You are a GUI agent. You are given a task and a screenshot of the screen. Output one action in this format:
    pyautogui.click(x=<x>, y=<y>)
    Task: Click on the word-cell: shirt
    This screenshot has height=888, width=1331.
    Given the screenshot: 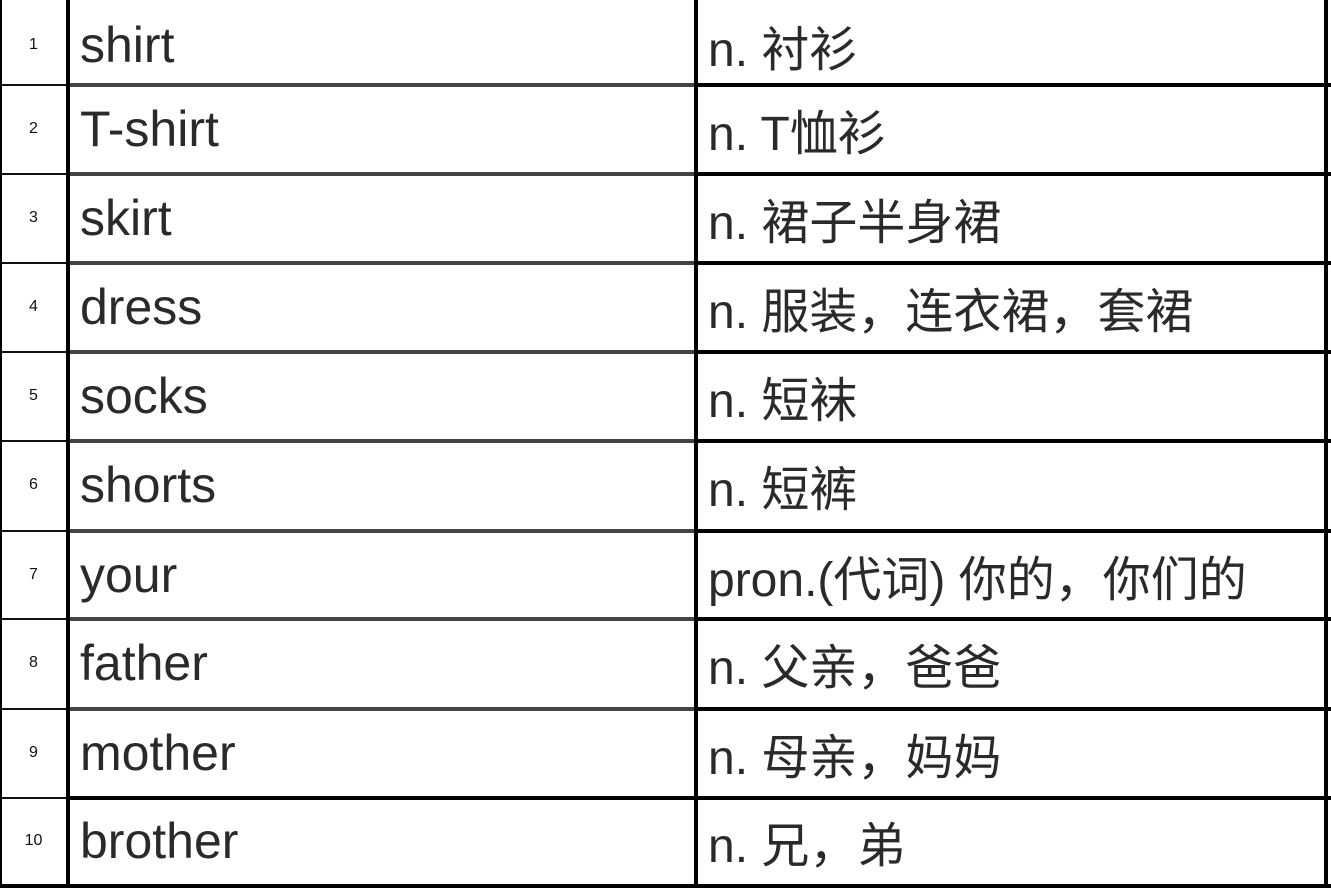 What is the action you would take?
    pyautogui.click(x=127, y=44)
    